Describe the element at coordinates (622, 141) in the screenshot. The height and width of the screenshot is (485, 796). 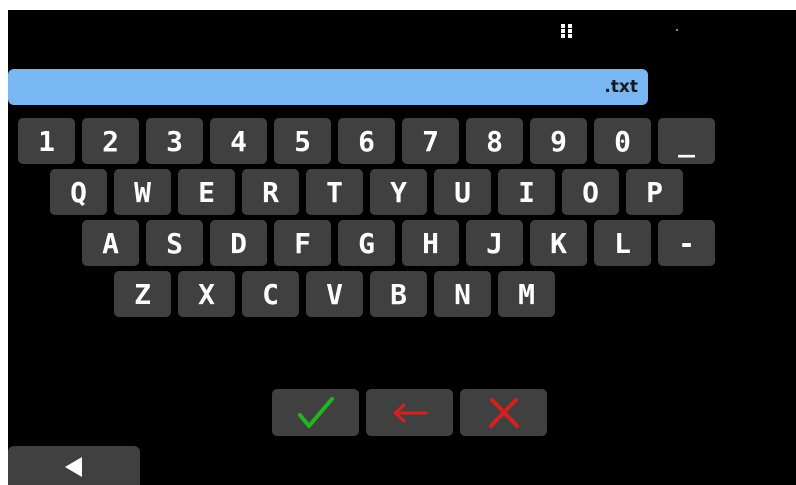
I see `key-0: 0` at that location.